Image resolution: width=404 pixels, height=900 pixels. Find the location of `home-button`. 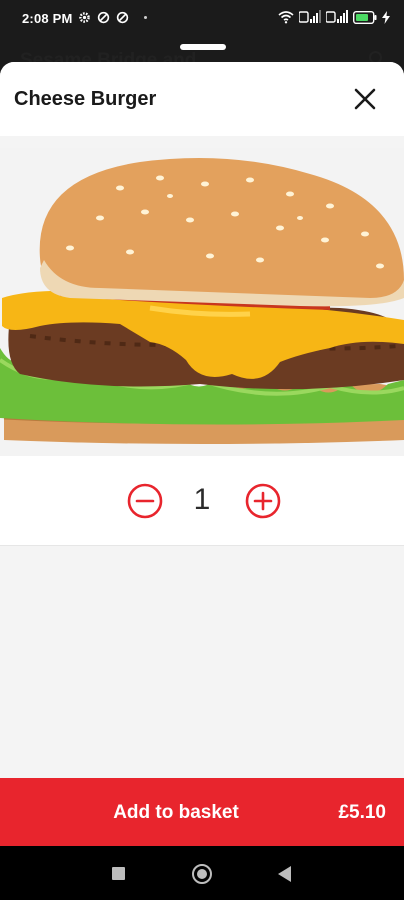

home-button is located at coordinates (202, 874).